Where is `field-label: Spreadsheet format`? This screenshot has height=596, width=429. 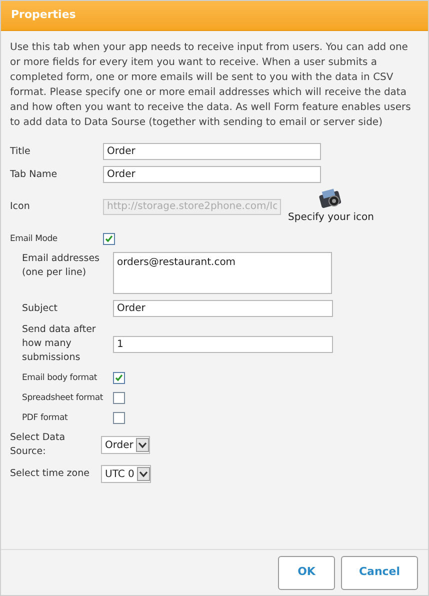 field-label: Spreadsheet format is located at coordinates (63, 398).